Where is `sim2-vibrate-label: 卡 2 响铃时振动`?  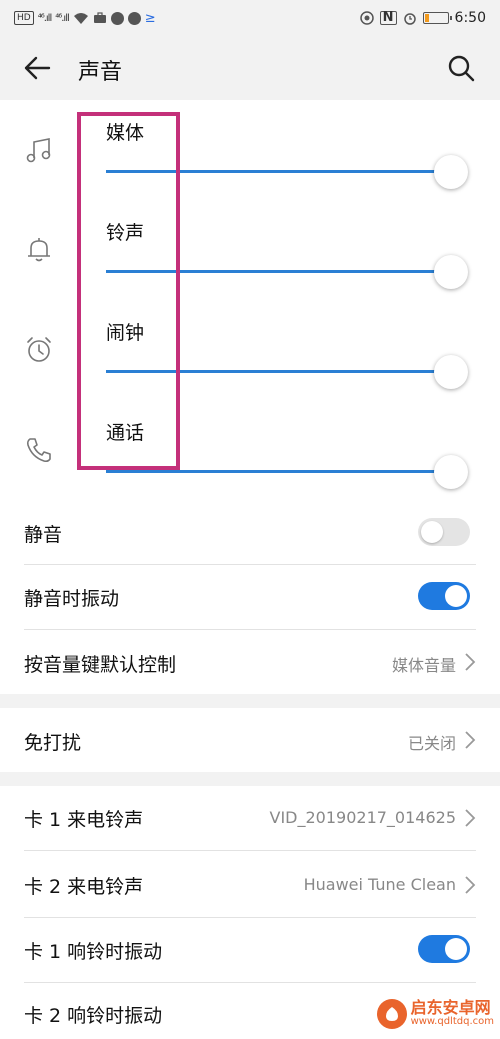 sim2-vibrate-label: 卡 2 响铃时振动 is located at coordinates (93, 1016).